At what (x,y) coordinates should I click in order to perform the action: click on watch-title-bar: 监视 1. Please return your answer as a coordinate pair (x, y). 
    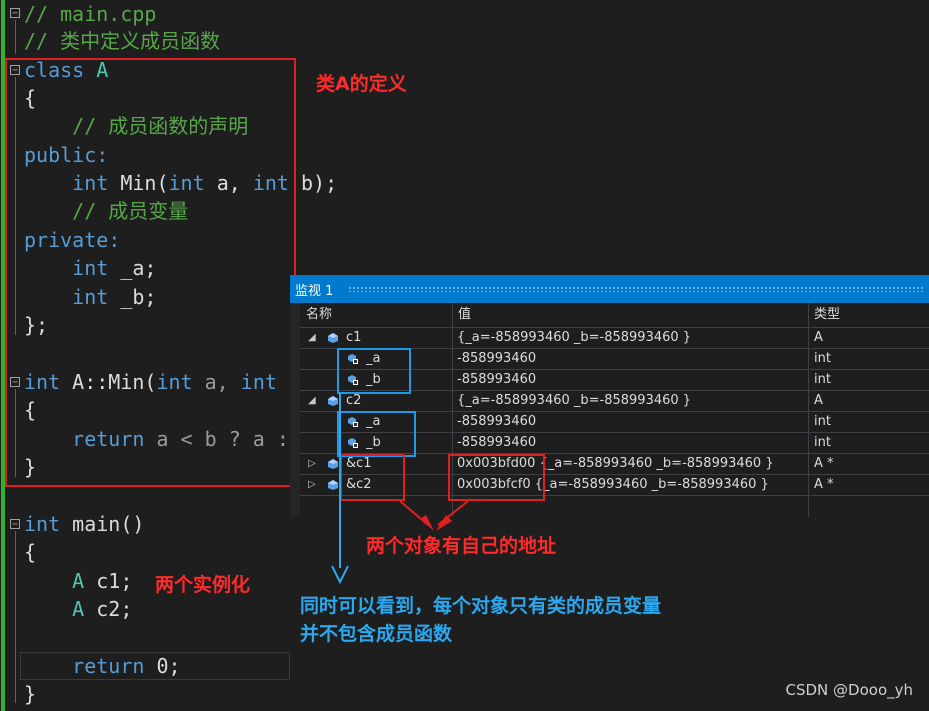
    Looking at the image, I should click on (609, 289).